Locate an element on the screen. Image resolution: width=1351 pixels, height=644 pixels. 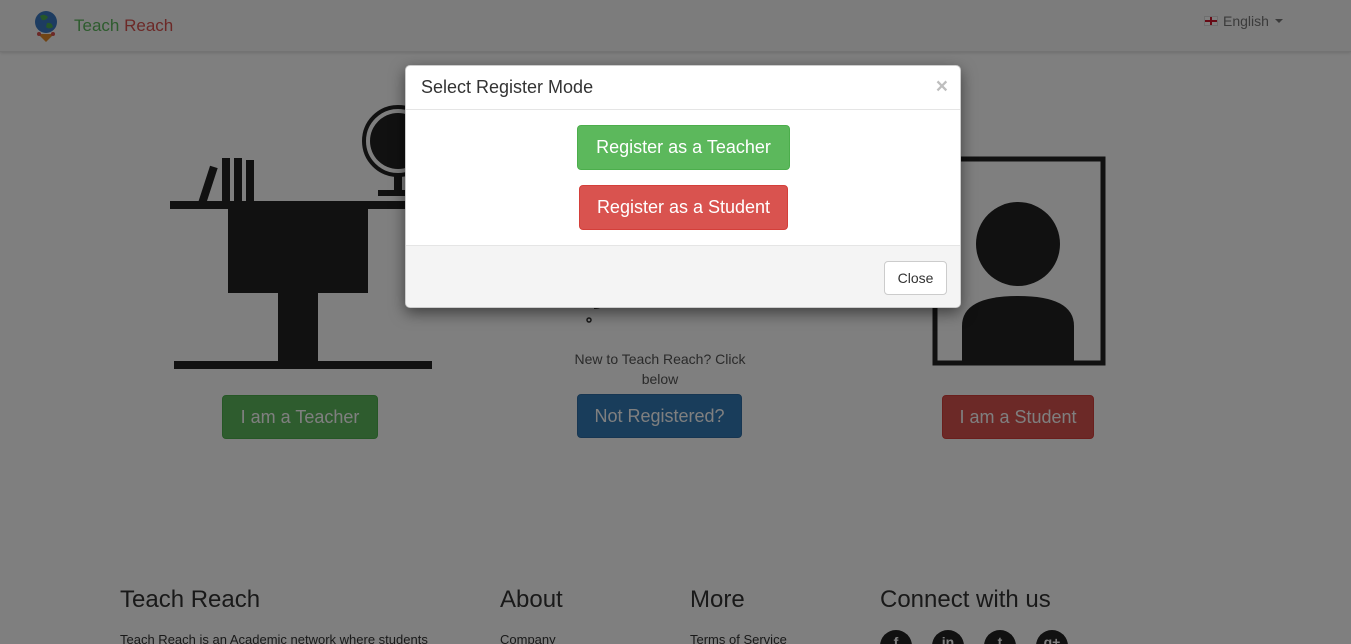
modal-header: Select Register Mode × is located at coordinates (683, 88).